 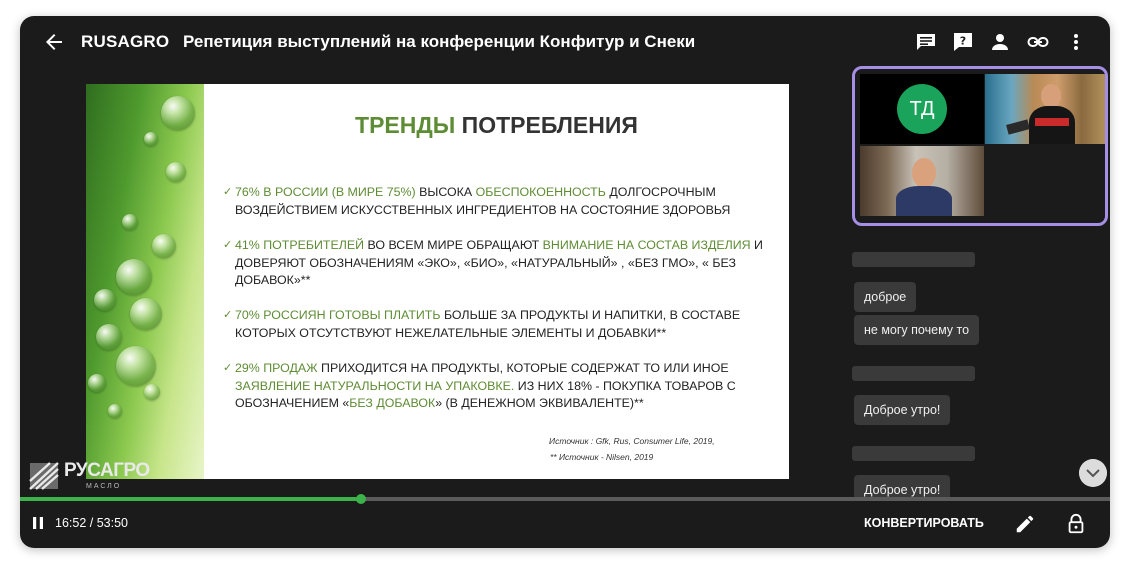 I want to click on bullet-highlight: 29% ПРОДАЖ, so click(x=276, y=368).